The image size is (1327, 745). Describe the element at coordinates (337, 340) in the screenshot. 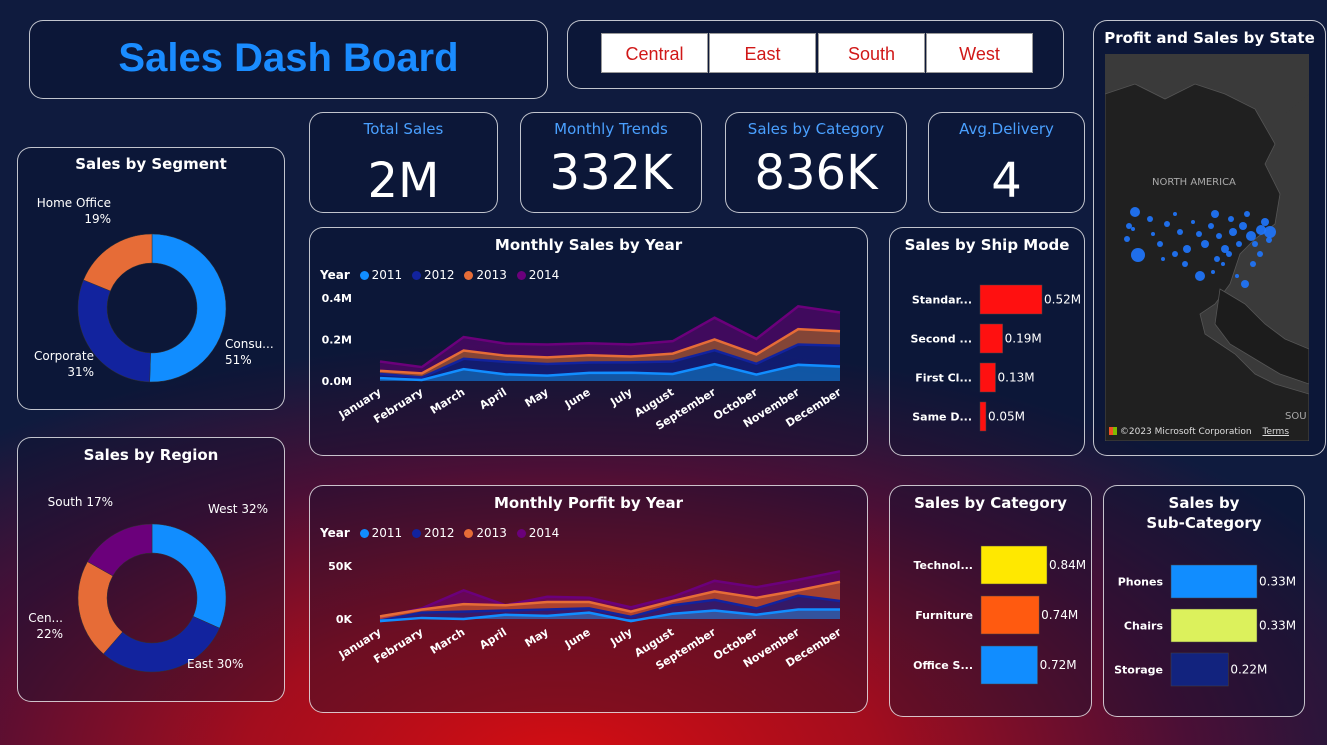

I see `y-tick-label: 0.2M` at that location.